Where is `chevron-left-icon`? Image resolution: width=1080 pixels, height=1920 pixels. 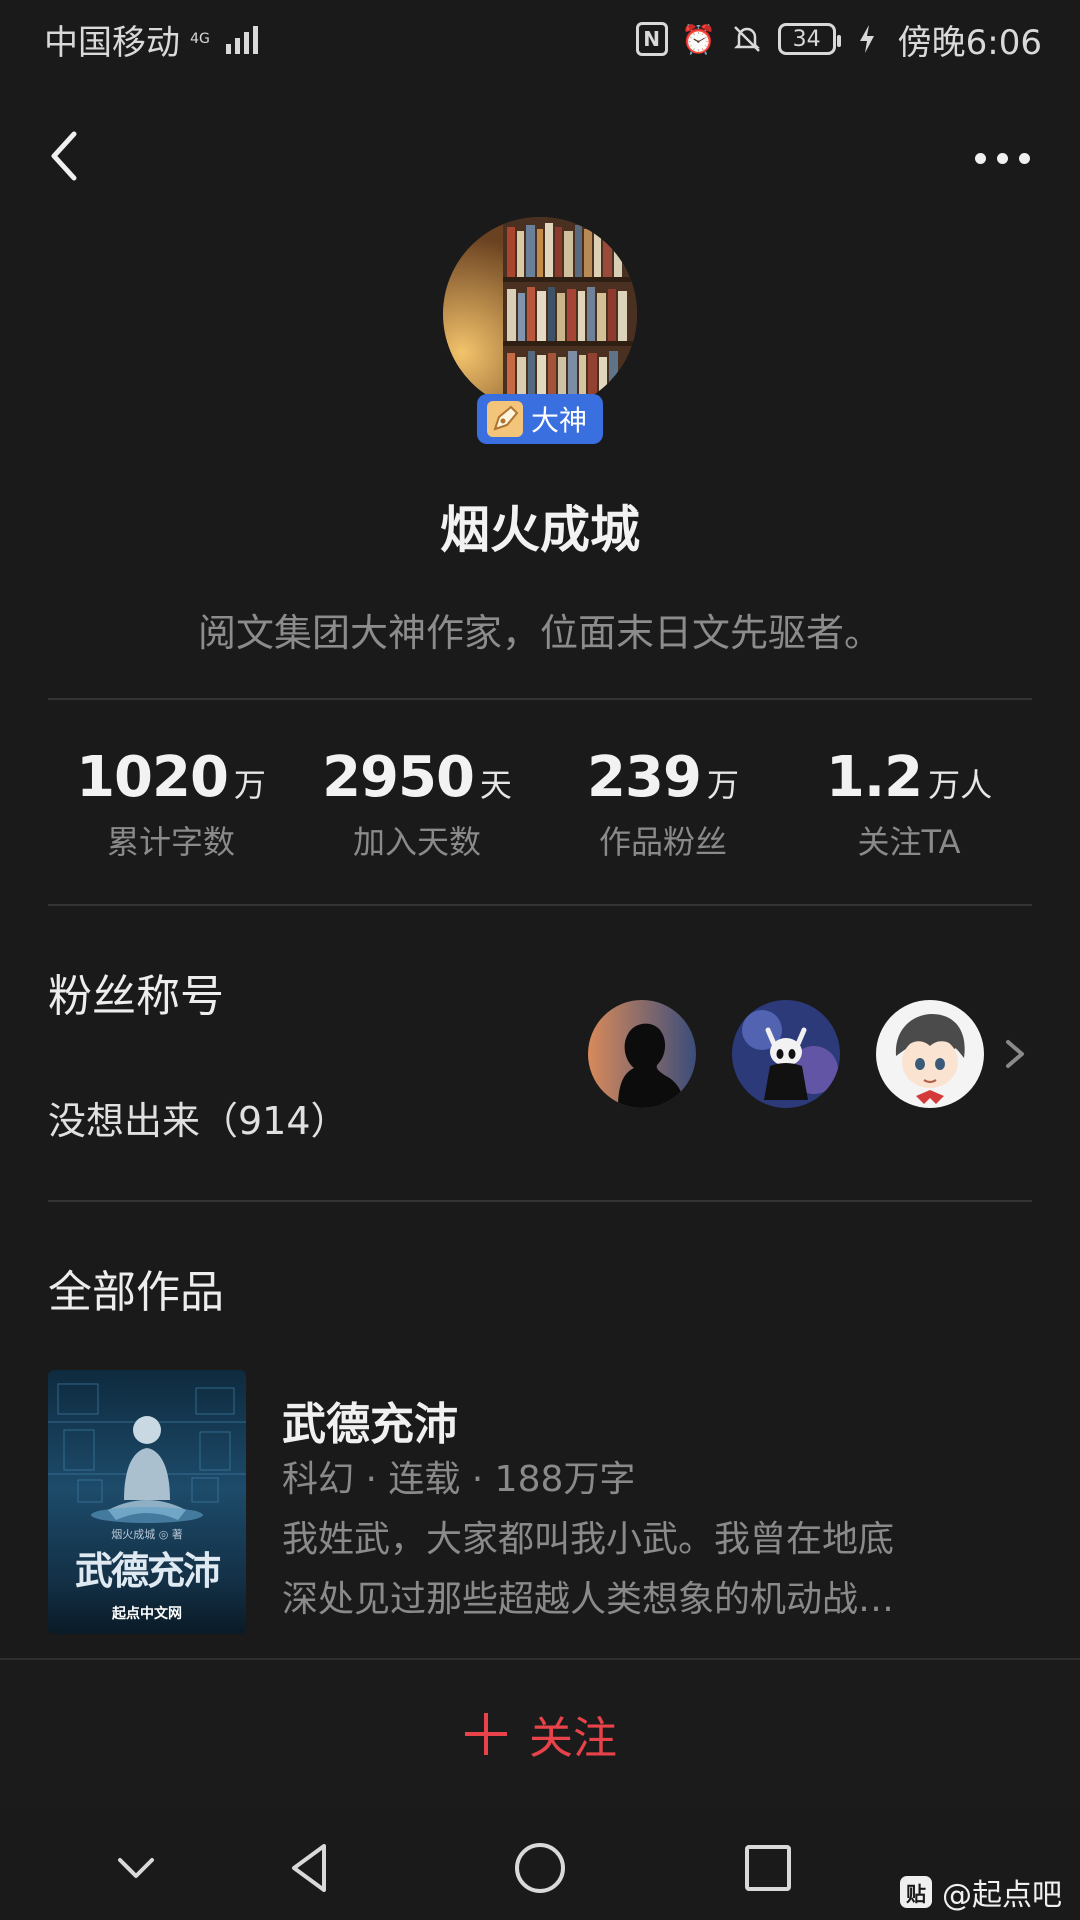 chevron-left-icon is located at coordinates (64, 156).